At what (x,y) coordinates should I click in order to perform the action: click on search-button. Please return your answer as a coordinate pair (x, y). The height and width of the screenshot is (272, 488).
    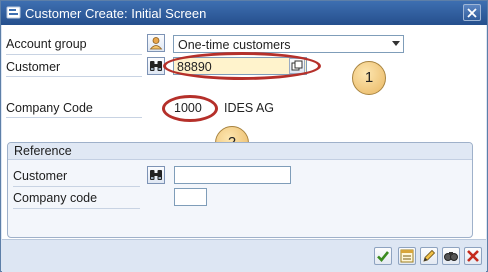
    Looking at the image, I should click on (451, 256).